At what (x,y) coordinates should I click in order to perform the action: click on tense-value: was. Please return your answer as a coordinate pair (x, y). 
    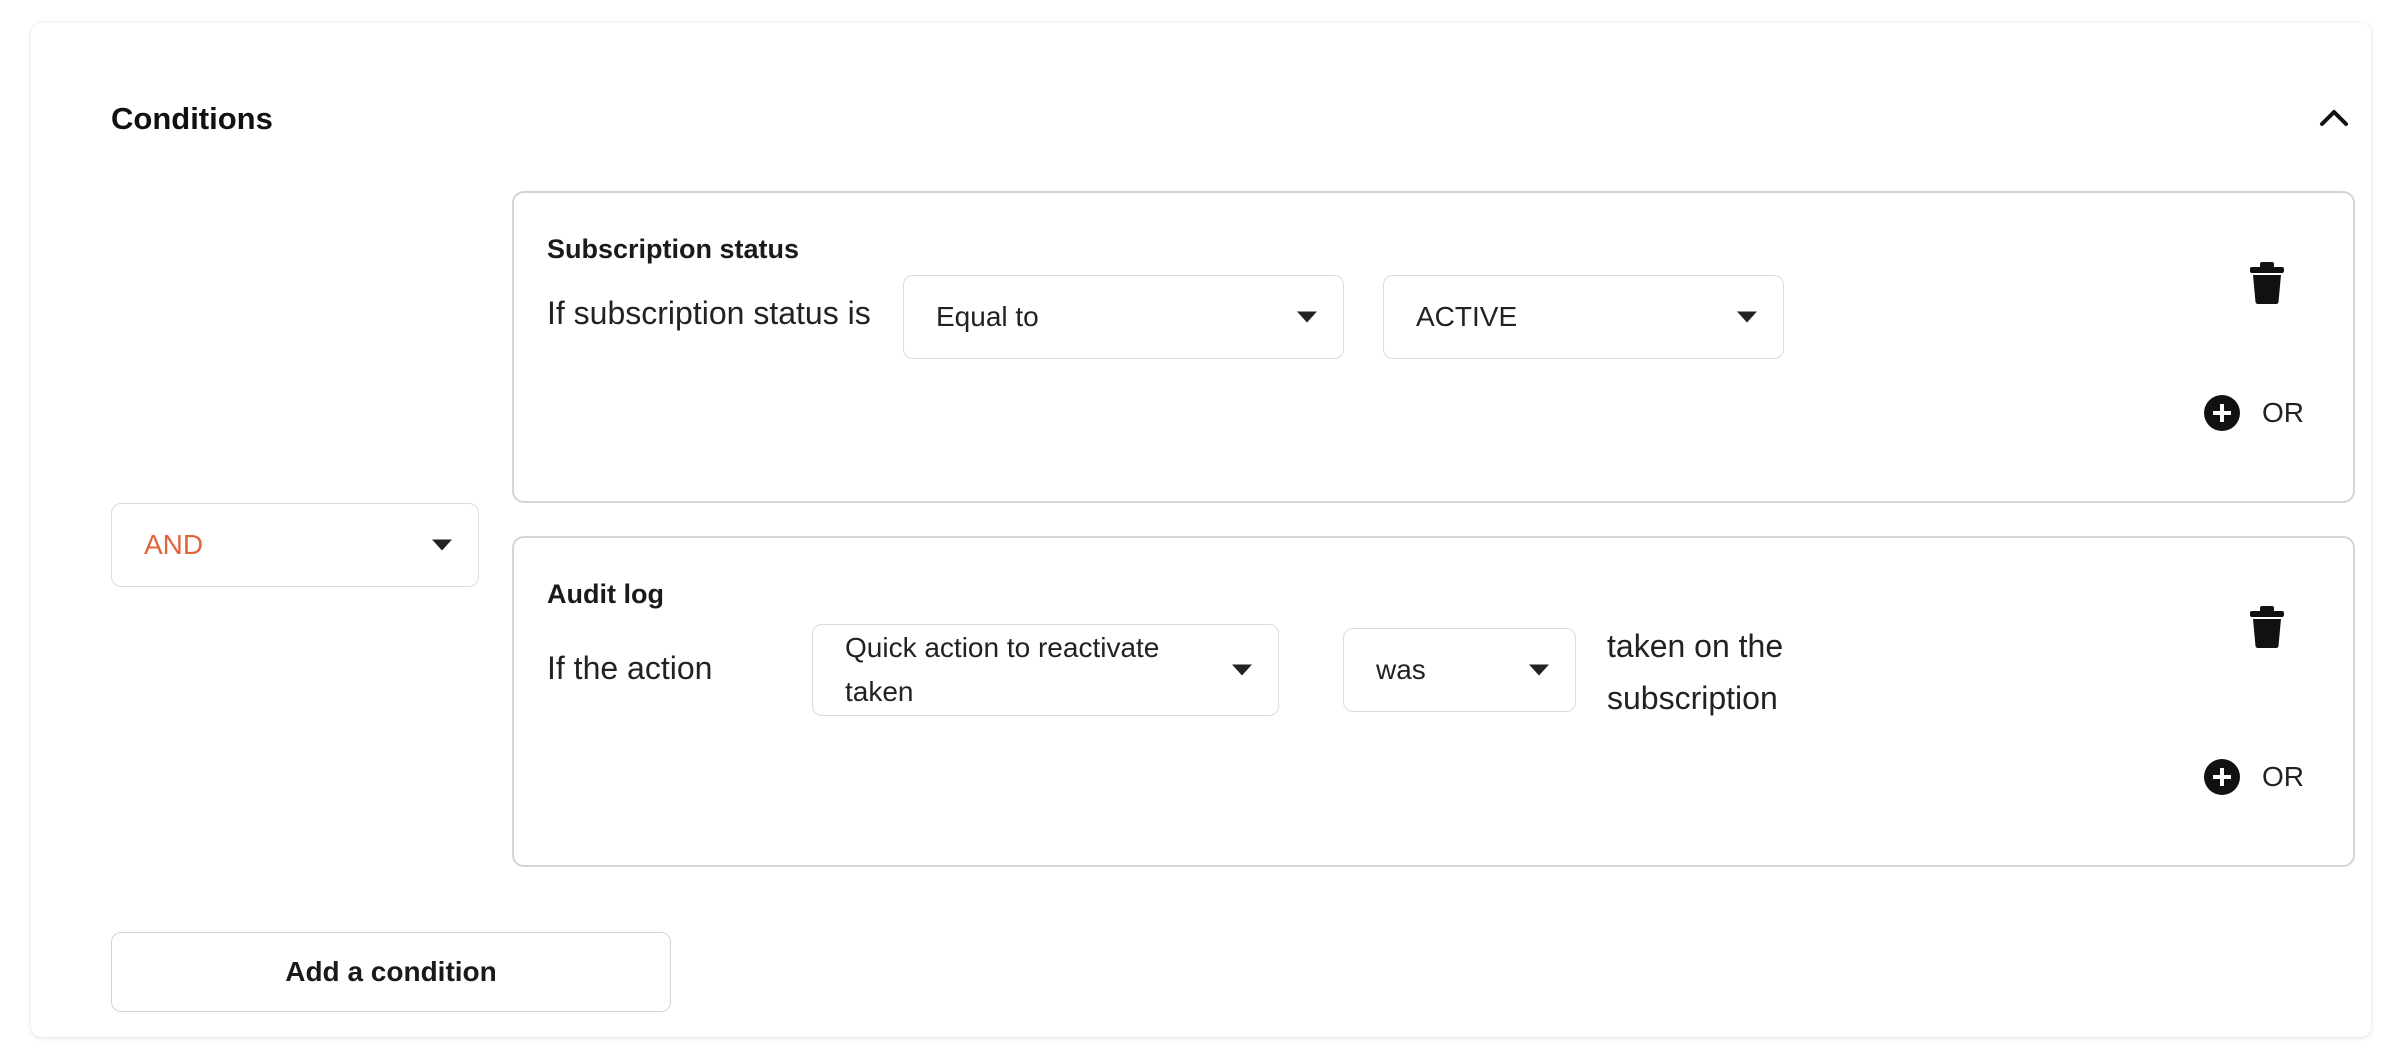
    Looking at the image, I should click on (1401, 669).